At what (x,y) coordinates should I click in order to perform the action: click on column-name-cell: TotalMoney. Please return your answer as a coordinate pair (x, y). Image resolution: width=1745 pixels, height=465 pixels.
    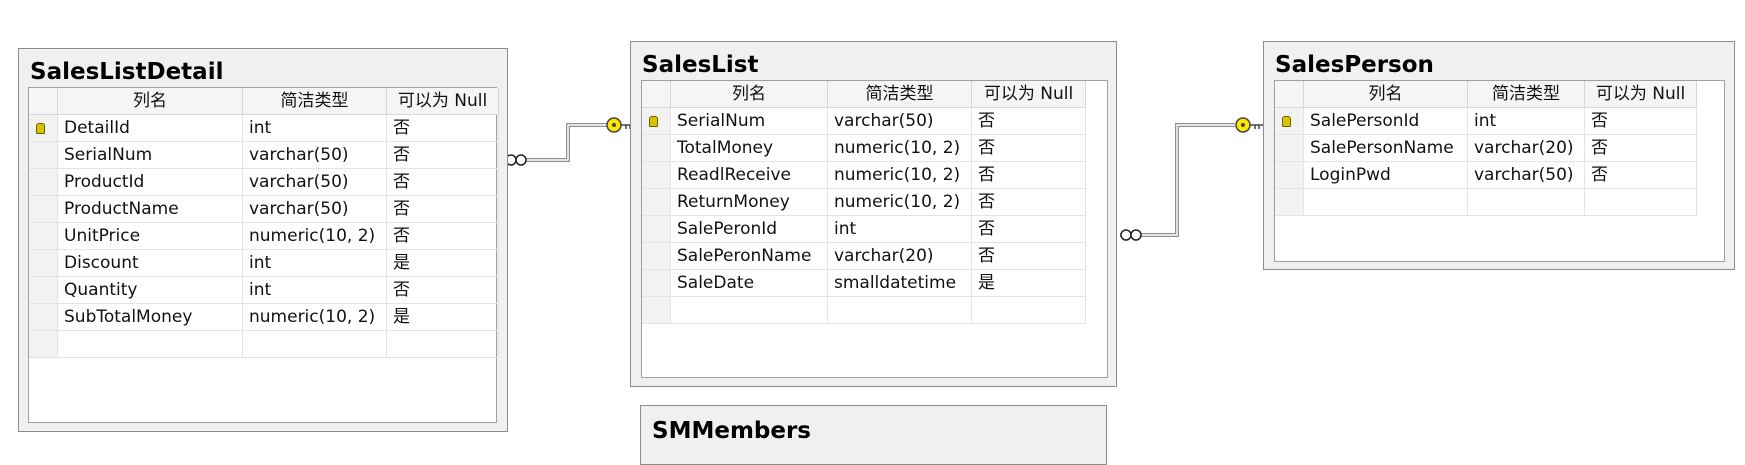
    Looking at the image, I should click on (749, 148).